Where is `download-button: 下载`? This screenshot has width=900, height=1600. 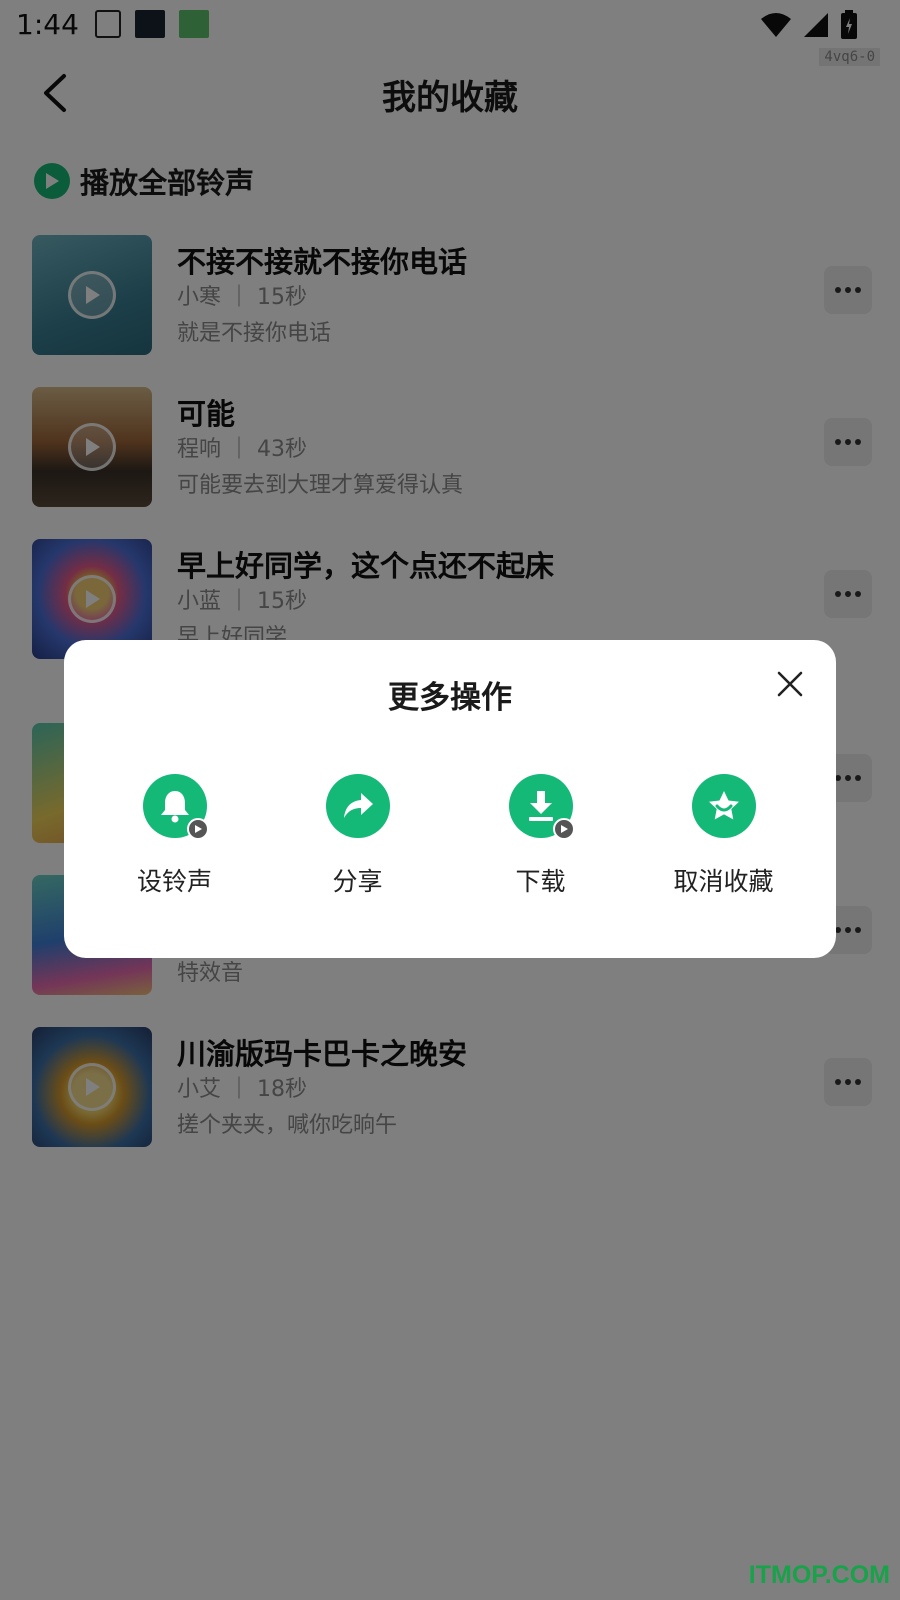 download-button: 下载 is located at coordinates (540, 836).